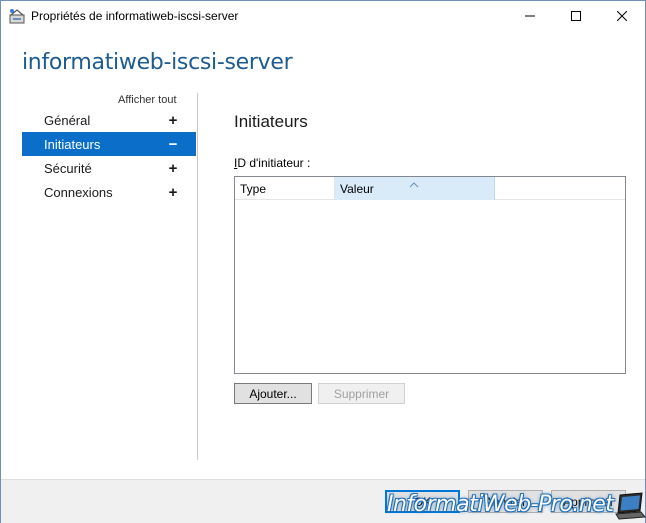  I want to click on minimize-icon, so click(530, 17).